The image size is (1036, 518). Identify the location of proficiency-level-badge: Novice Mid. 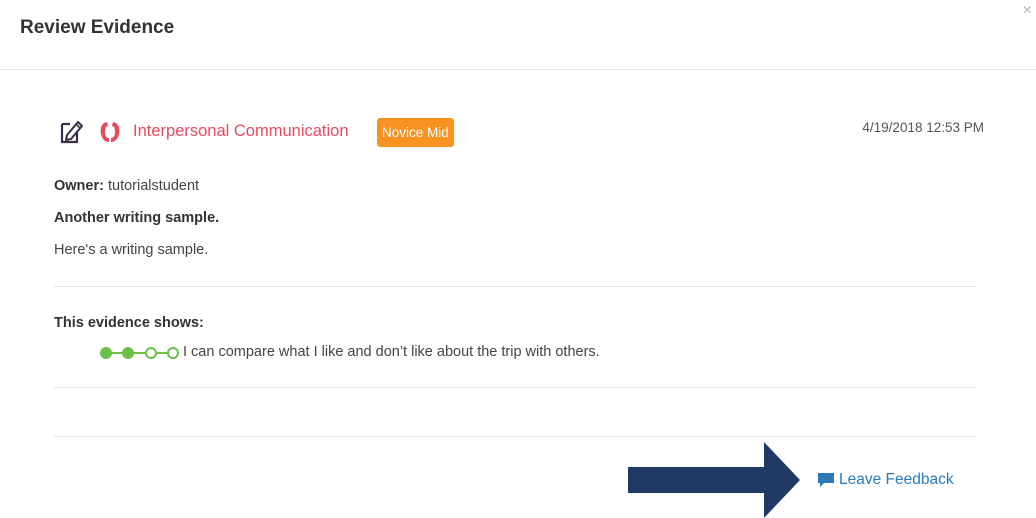
(415, 132).